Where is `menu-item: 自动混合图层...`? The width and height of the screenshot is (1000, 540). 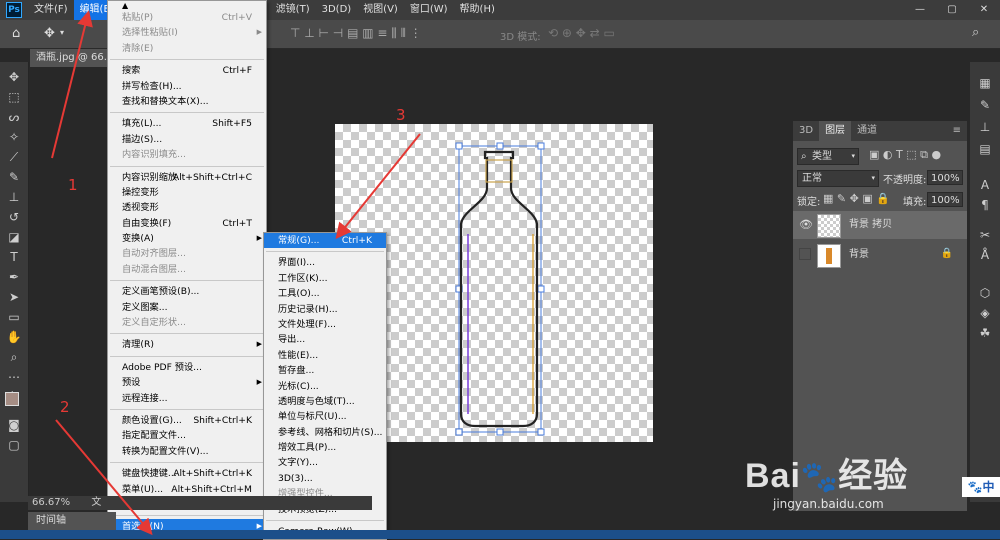
menu-item: 自动混合图层... is located at coordinates (187, 269).